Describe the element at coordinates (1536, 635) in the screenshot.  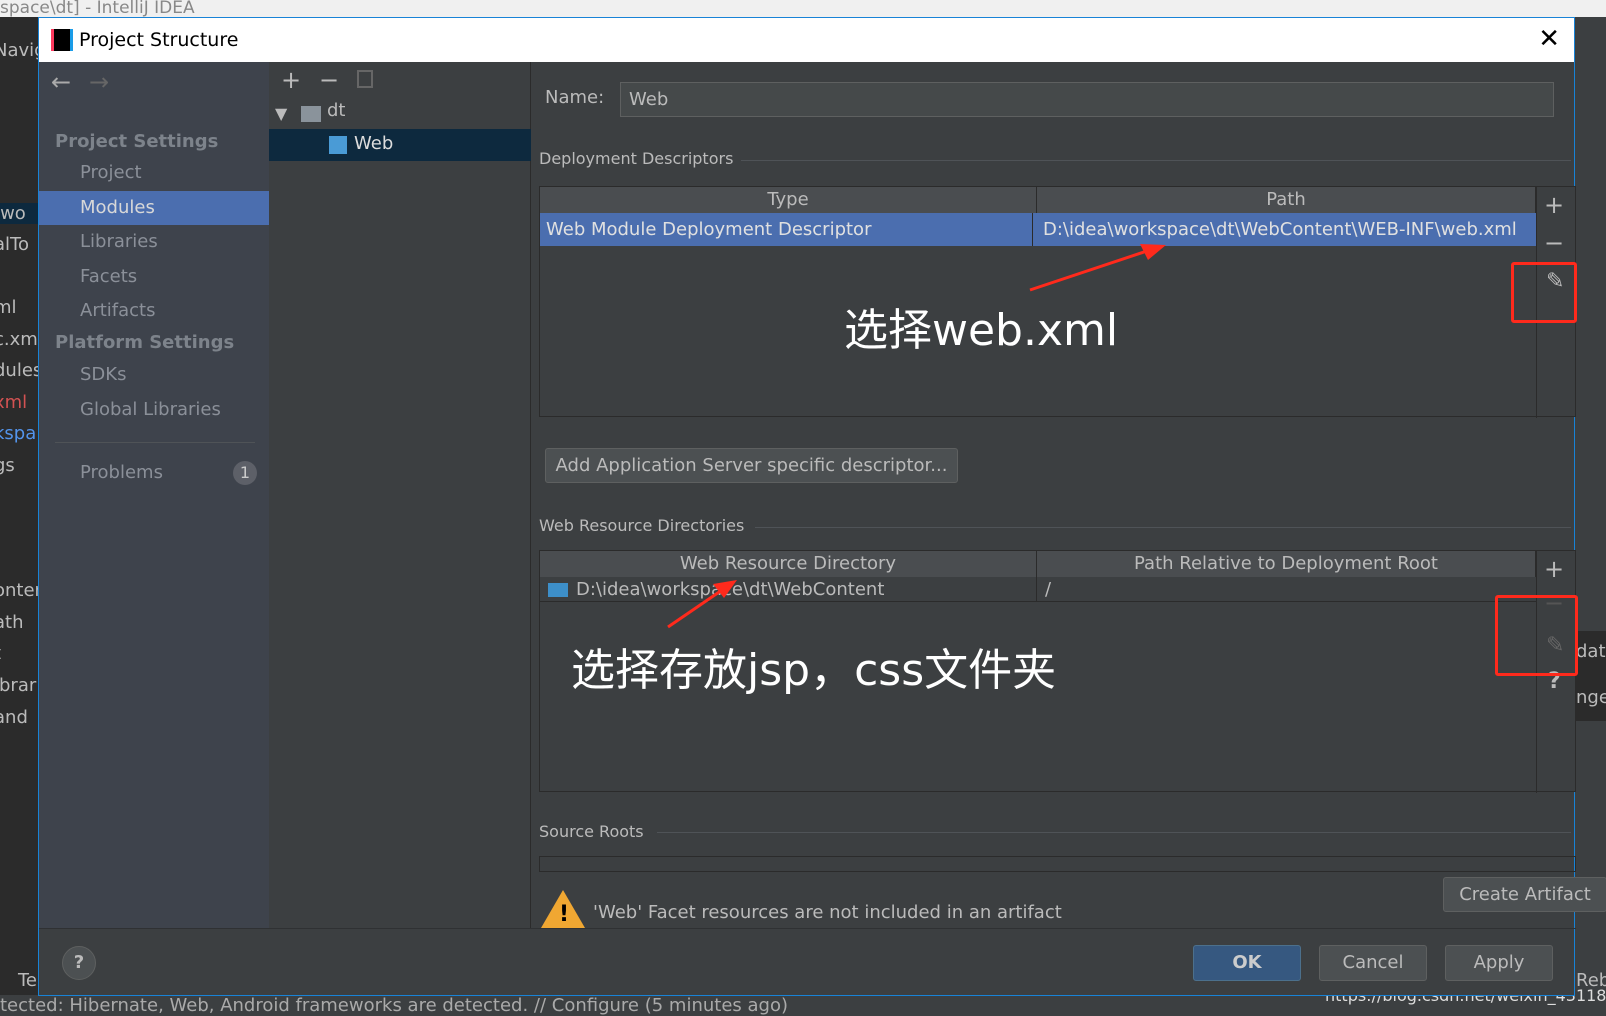
I see `highlight-edit-directory` at that location.